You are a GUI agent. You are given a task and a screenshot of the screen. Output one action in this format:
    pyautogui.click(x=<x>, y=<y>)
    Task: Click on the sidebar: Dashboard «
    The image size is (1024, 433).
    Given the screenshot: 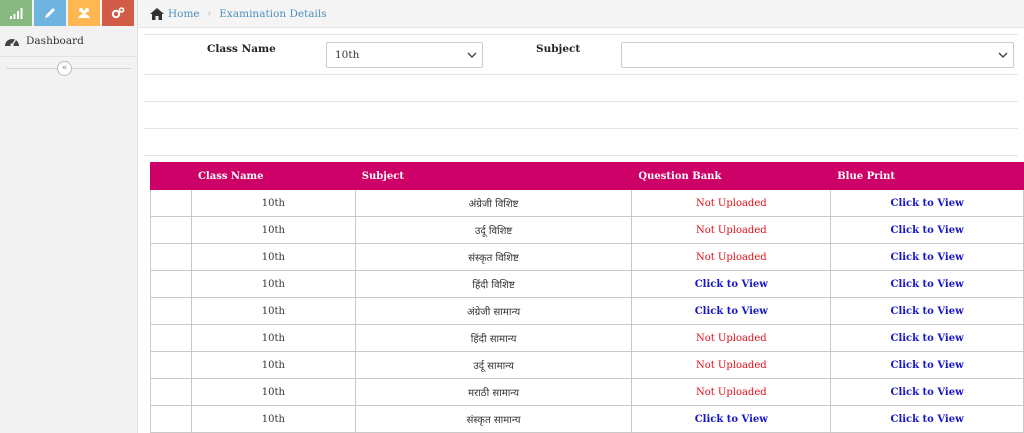 What is the action you would take?
    pyautogui.click(x=69, y=216)
    